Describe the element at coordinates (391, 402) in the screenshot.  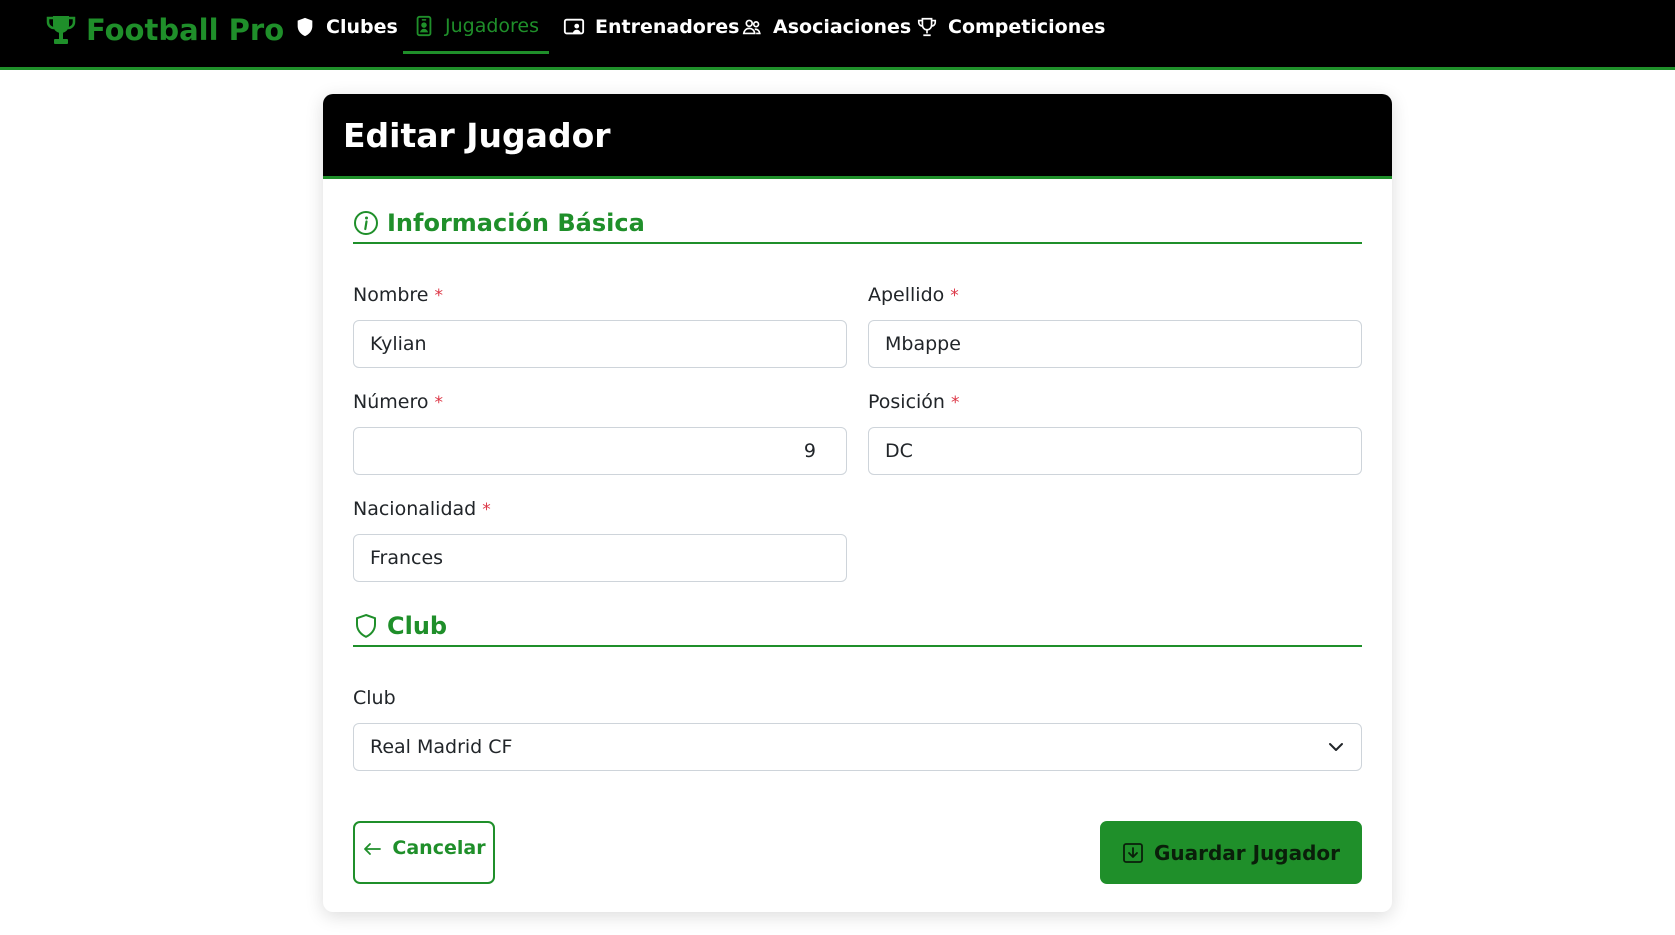
I see `numero-label-text: Número` at that location.